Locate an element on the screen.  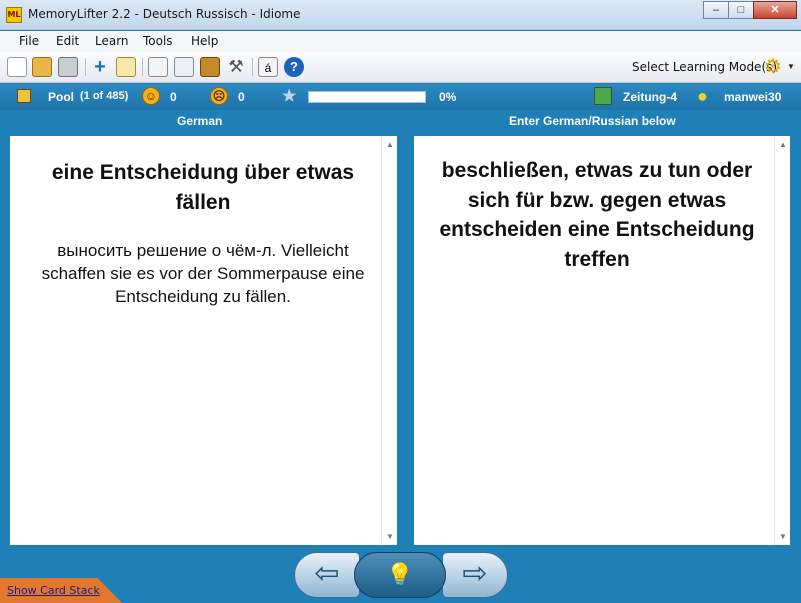
previous-card-button: ⇦ is located at coordinates (327, 575).